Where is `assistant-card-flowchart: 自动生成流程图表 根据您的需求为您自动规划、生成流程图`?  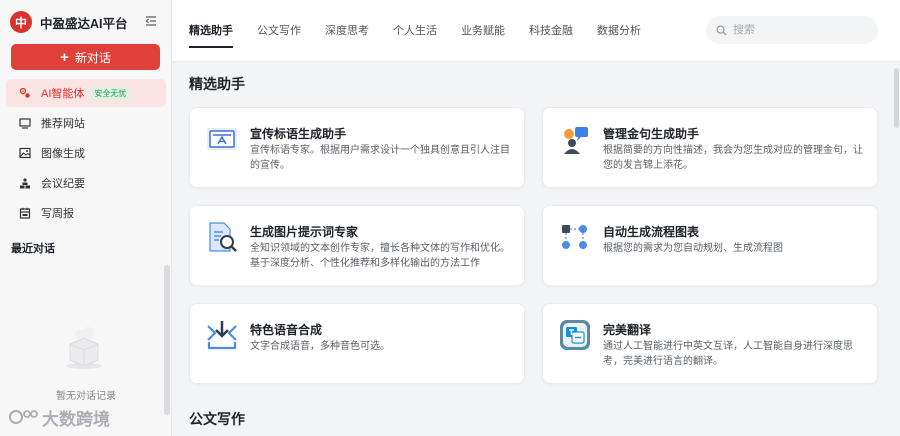
assistant-card-flowchart: 自动生成流程图表 根据您的需求为您自动规划、生成流程图 is located at coordinates (710, 245).